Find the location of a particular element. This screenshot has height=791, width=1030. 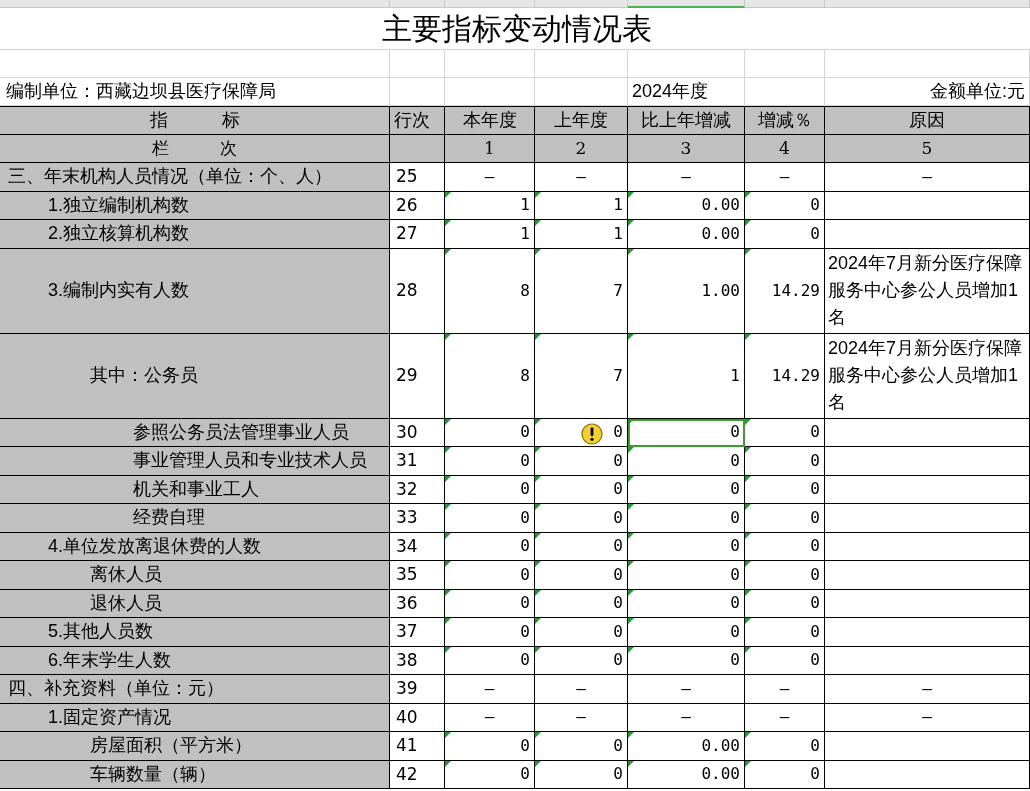

year-label: 2024年度 is located at coordinates (670, 91).